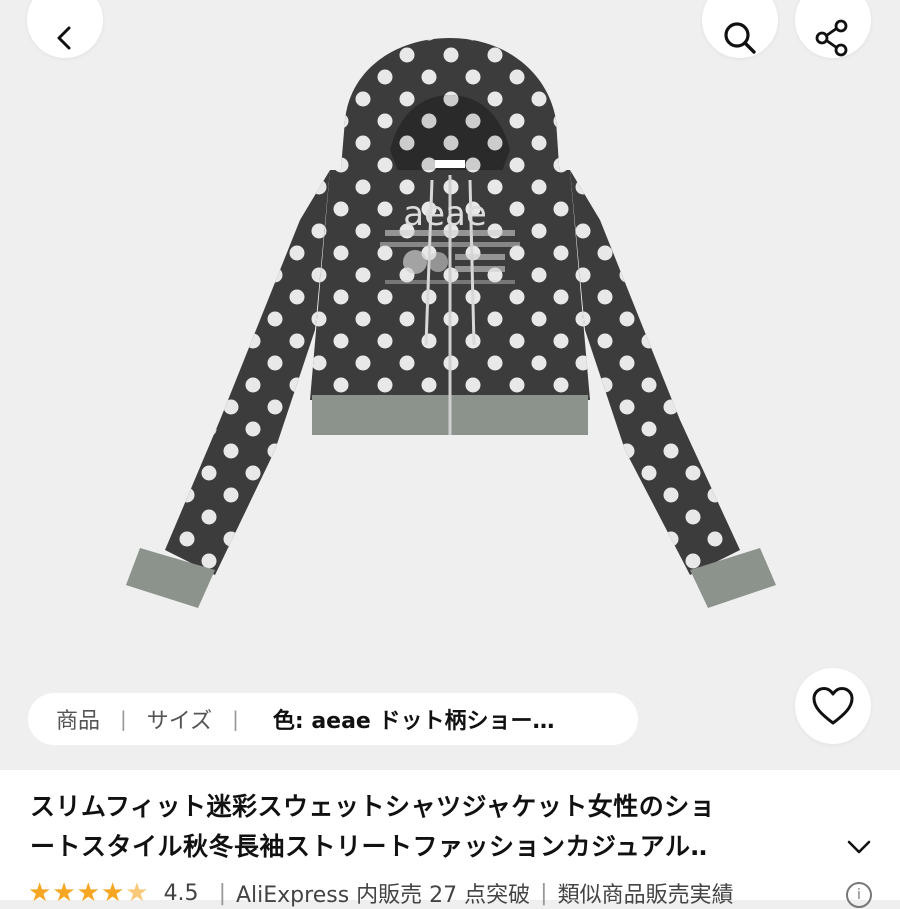  I want to click on product-title-line-2: ートスタイル秋冬長袖ストリートファッションカジュアル‥, so click(369, 846).